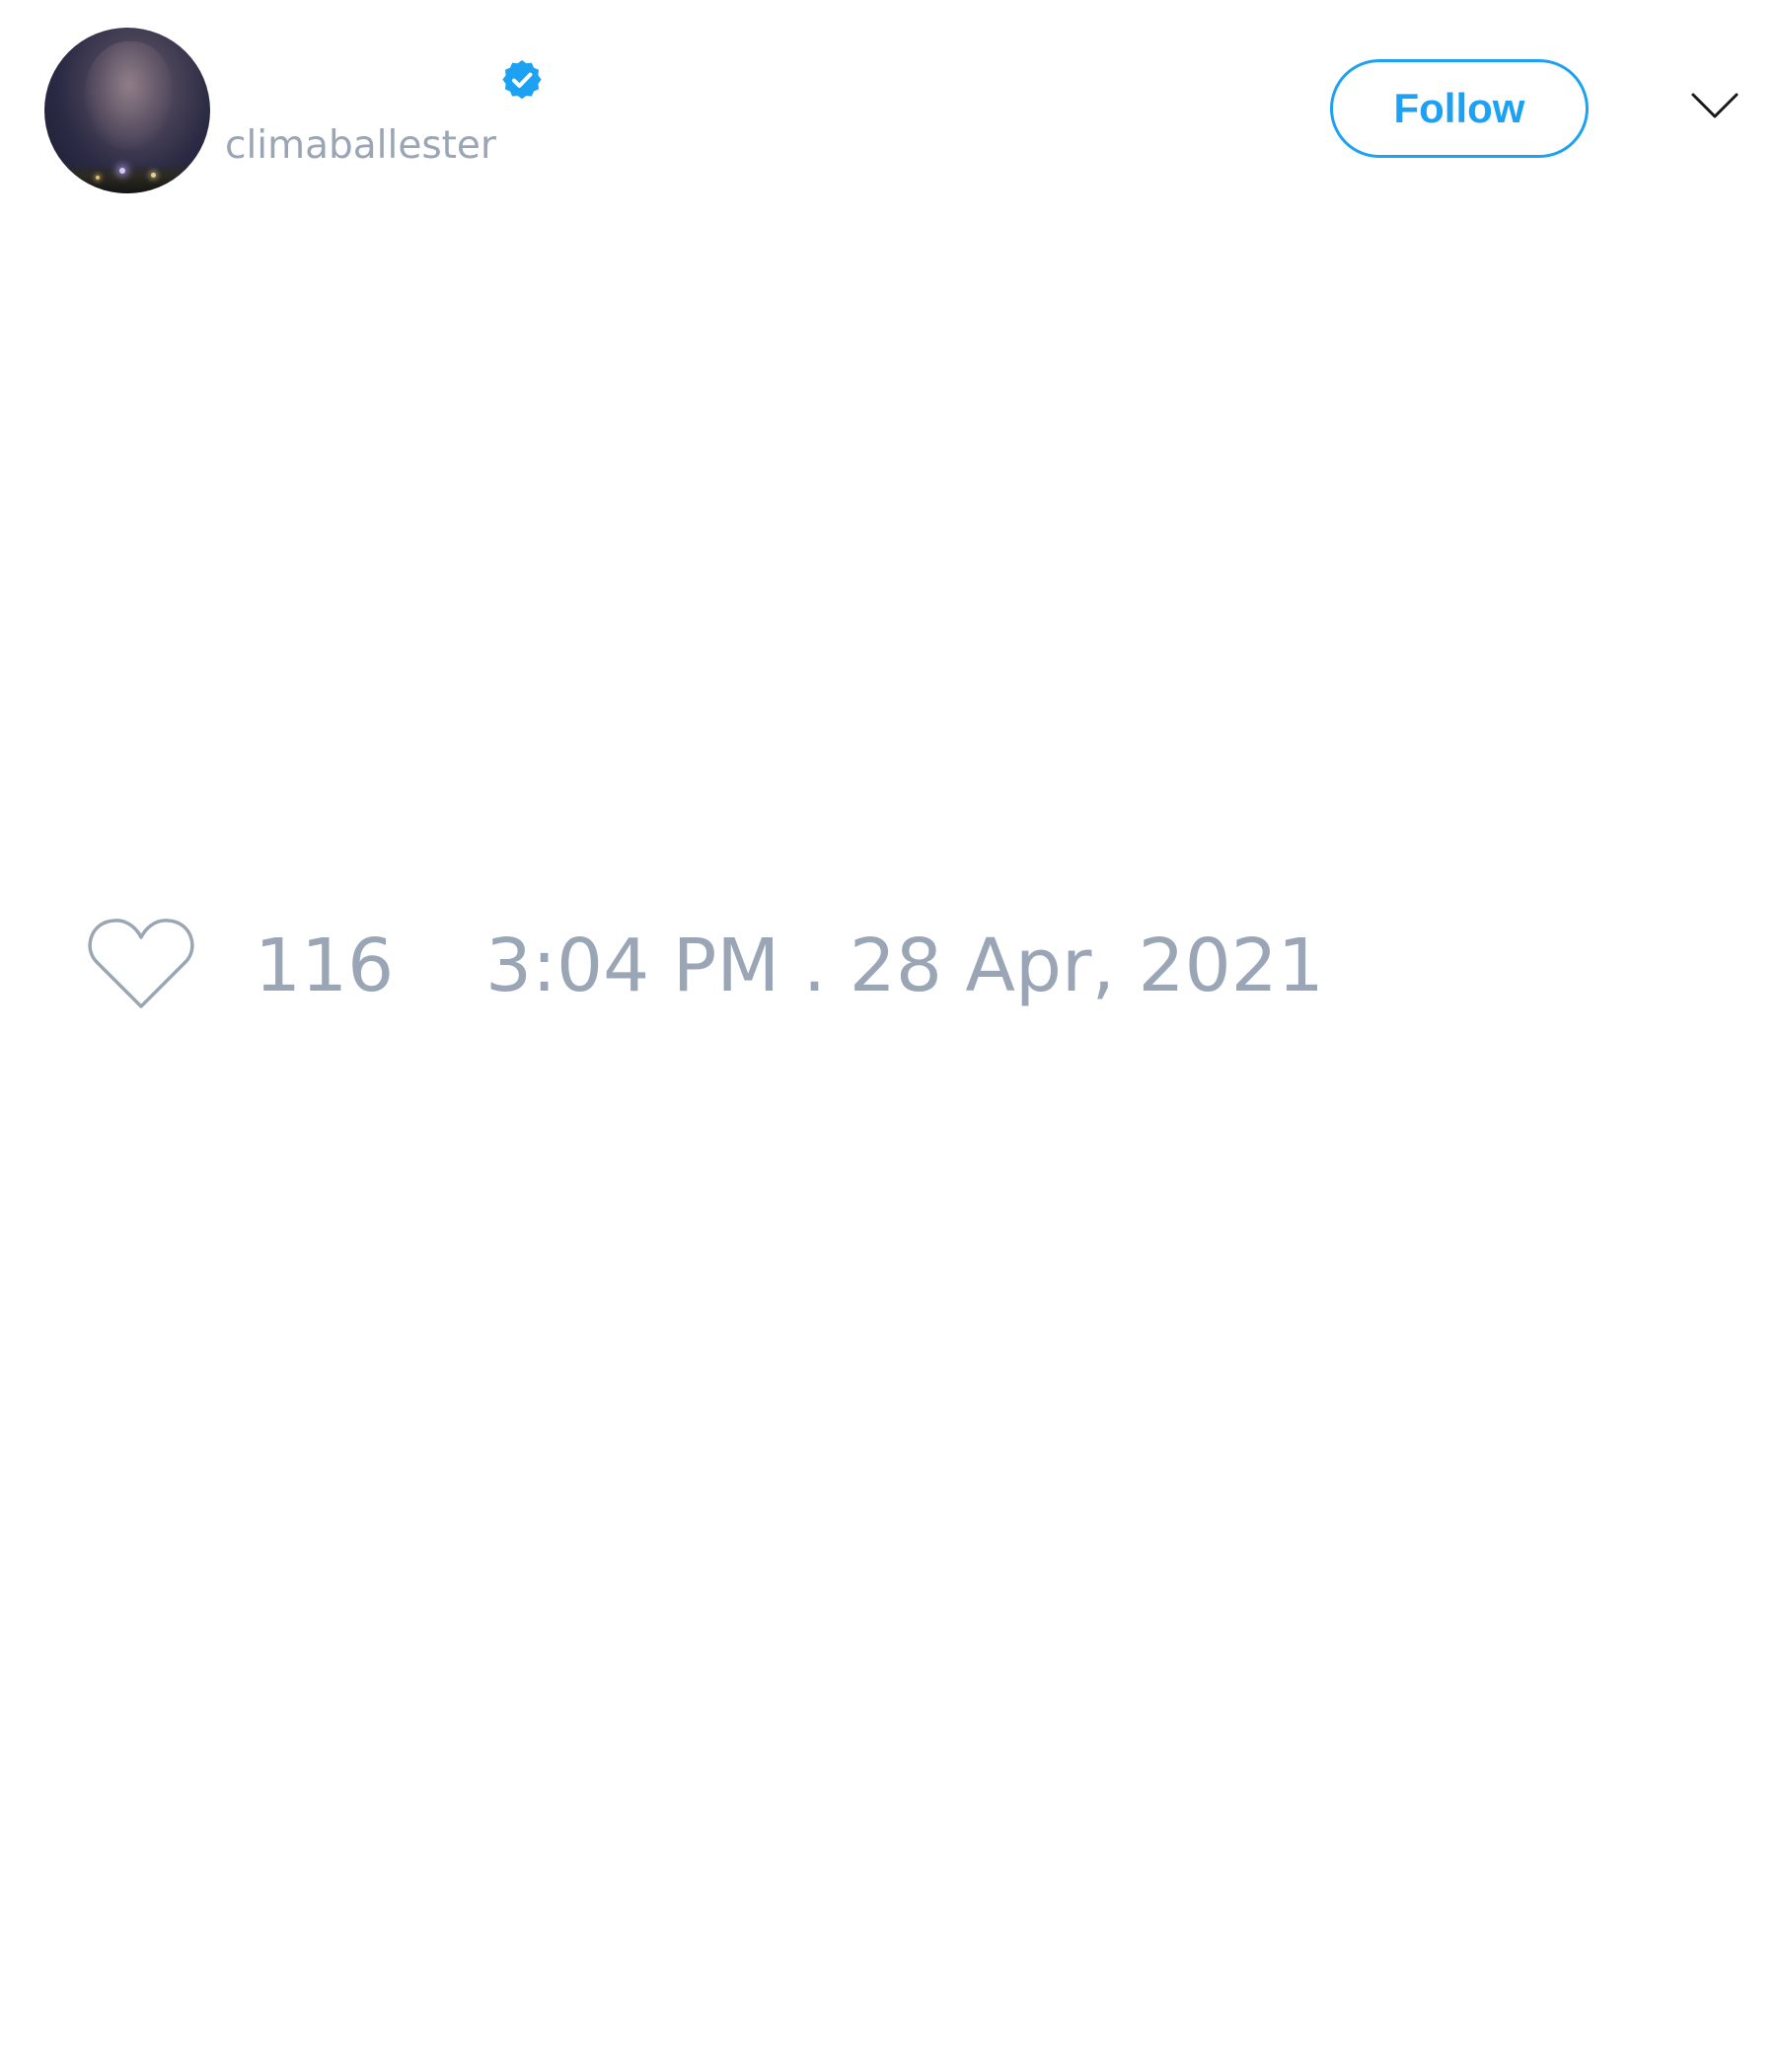 The image size is (1776, 2072). What do you see at coordinates (1714, 106) in the screenshot?
I see `chevron-down-icon` at bounding box center [1714, 106].